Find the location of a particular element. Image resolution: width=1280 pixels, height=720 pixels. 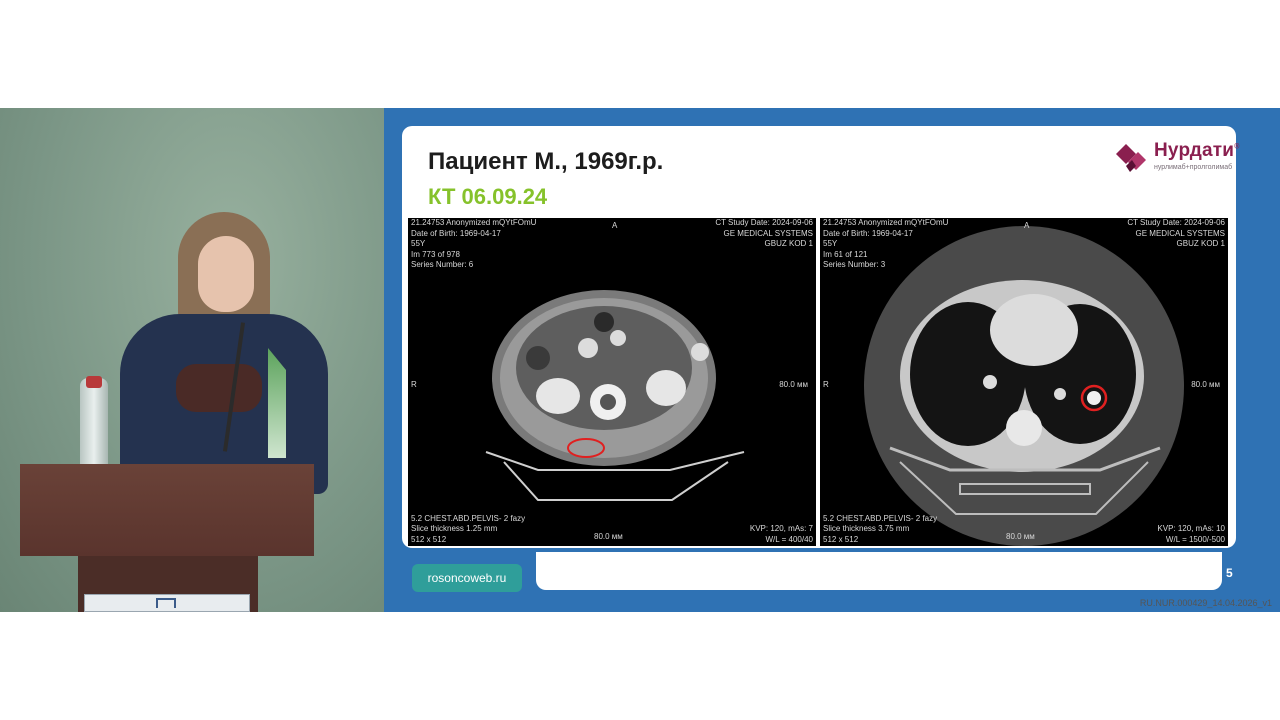

slide-title: Пациент М., 1969г.р. is located at coordinates (546, 161).